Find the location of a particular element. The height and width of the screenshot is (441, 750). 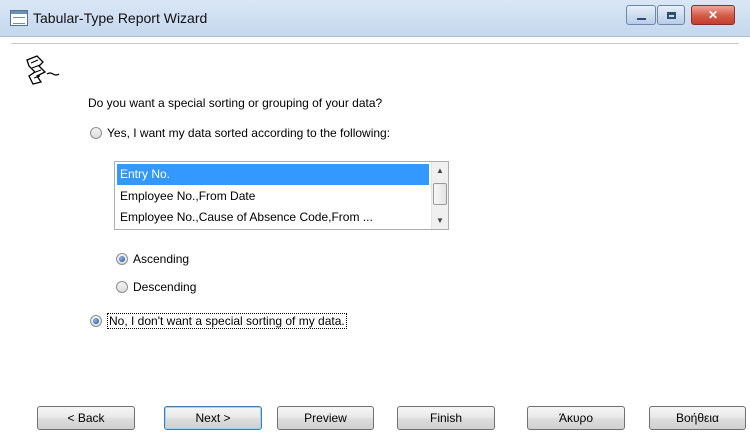

sort-no-radio is located at coordinates (96, 321).